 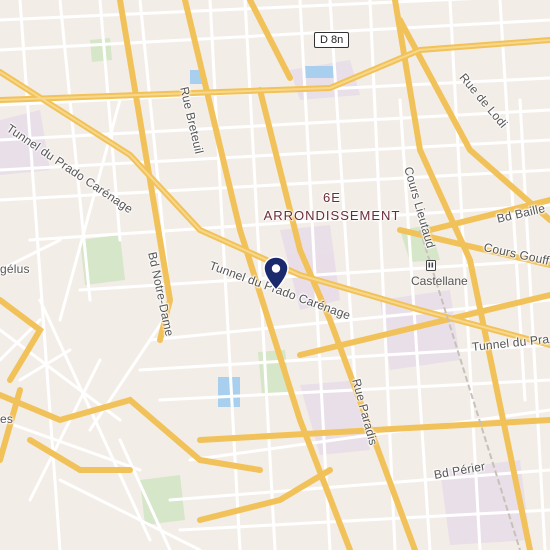 What do you see at coordinates (7, 419) in the screenshot?
I see `place-label-edge: es` at bounding box center [7, 419].